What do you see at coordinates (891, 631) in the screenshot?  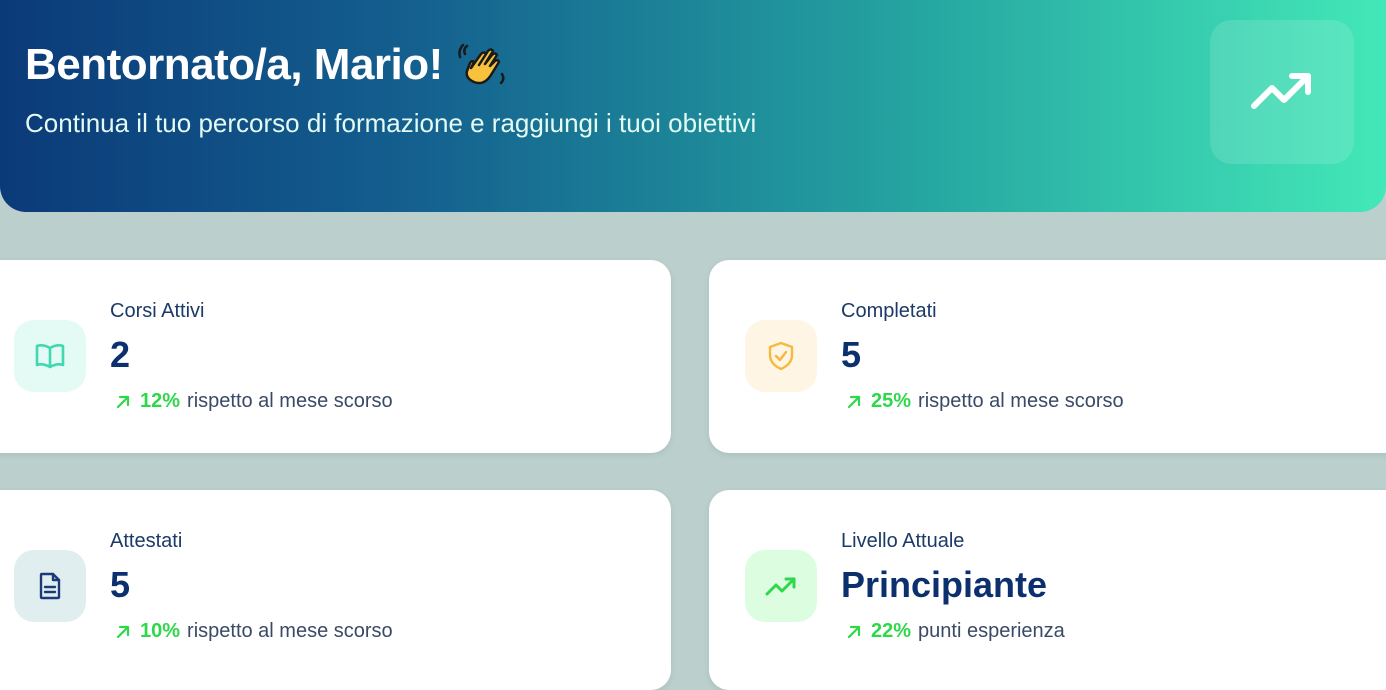 I see `trend-percent: 22%` at bounding box center [891, 631].